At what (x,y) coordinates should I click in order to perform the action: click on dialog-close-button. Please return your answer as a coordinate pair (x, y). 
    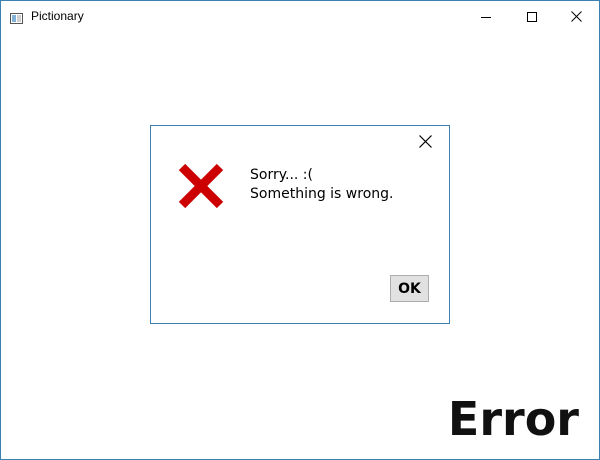
    Looking at the image, I should click on (425, 142).